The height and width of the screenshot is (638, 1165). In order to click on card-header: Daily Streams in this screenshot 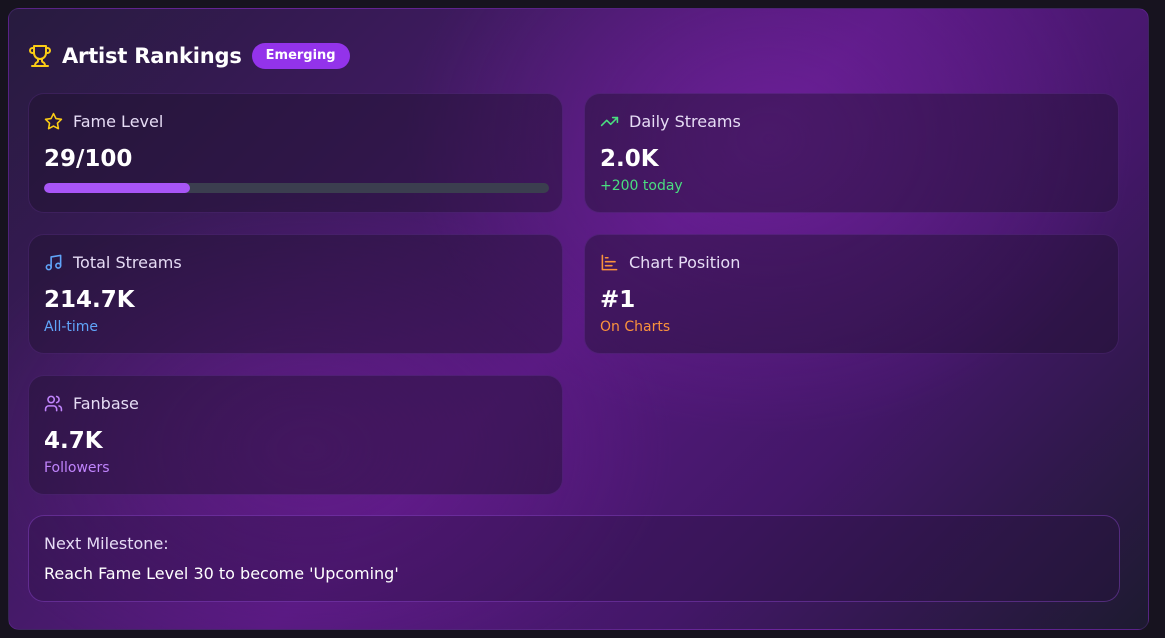, I will do `click(670, 121)`.